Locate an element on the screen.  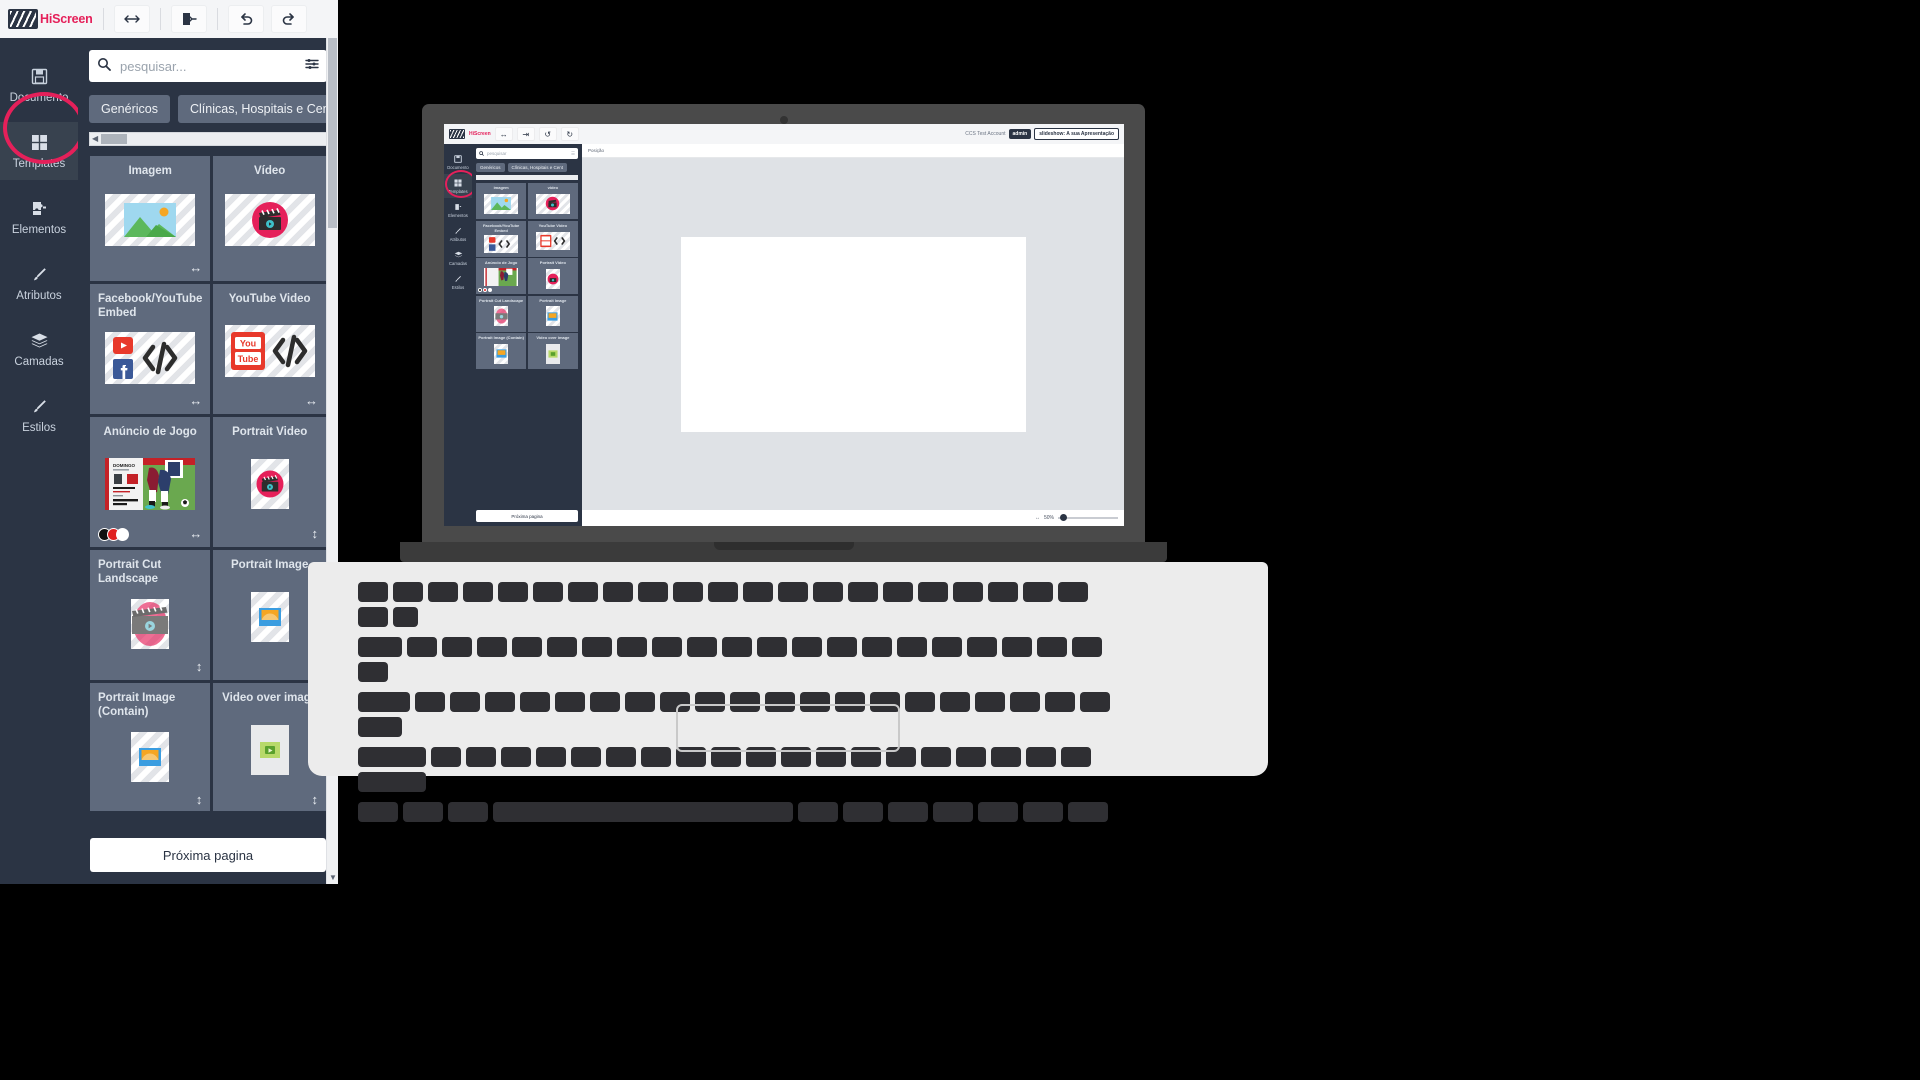
redo-icon: ↻ is located at coordinates (569, 134).